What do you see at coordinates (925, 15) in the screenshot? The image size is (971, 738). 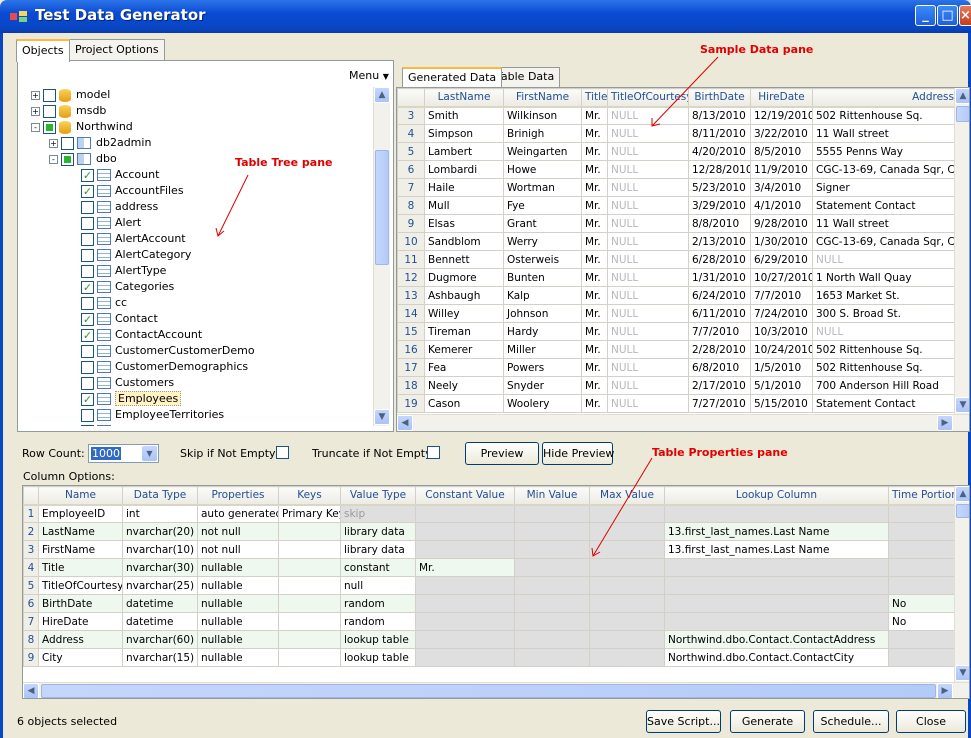 I see `minimize-button: _` at bounding box center [925, 15].